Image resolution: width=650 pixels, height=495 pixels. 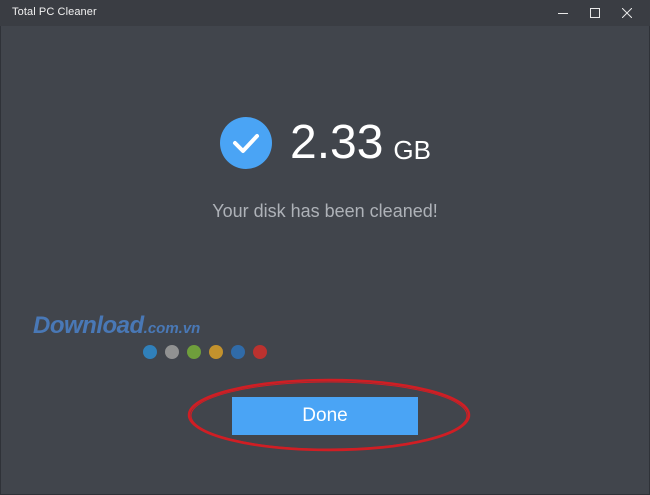 I want to click on close-button, so click(x=627, y=13).